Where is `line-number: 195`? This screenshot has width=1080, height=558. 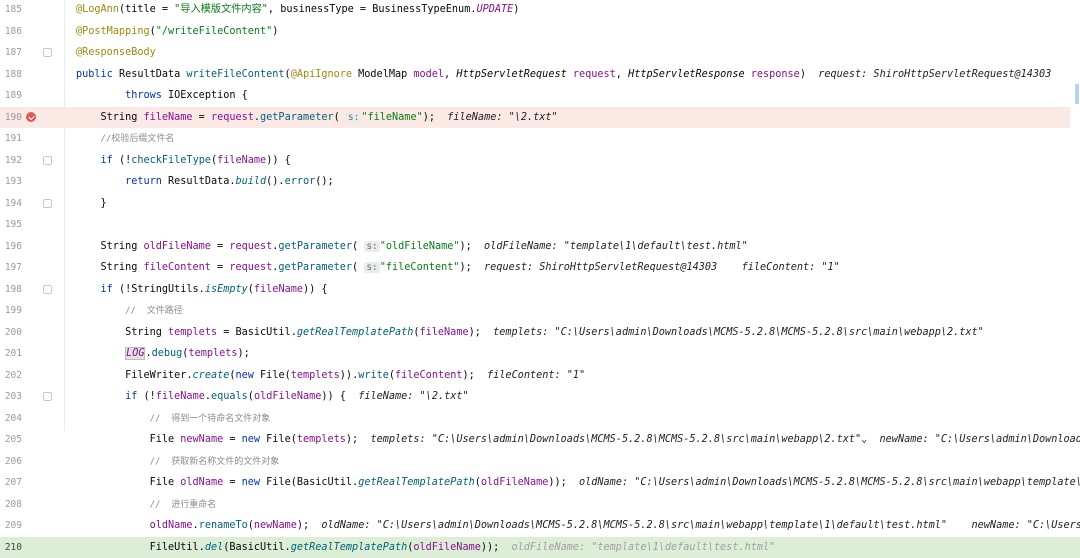
line-number: 195 is located at coordinates (13, 224).